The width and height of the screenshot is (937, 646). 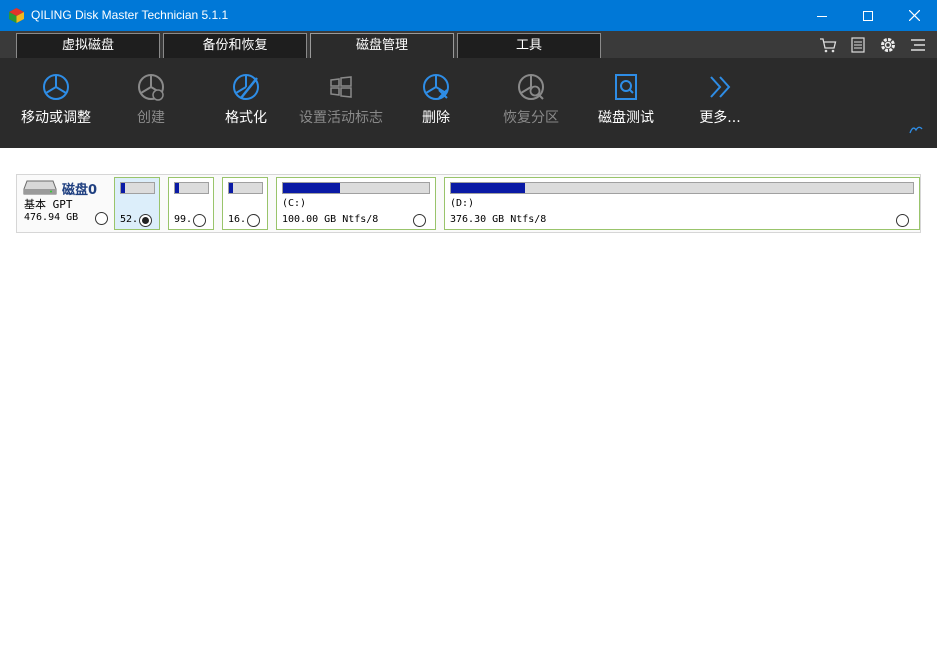 I want to click on partition-size: 100.00 GB Ntfs/8, so click(x=330, y=219).